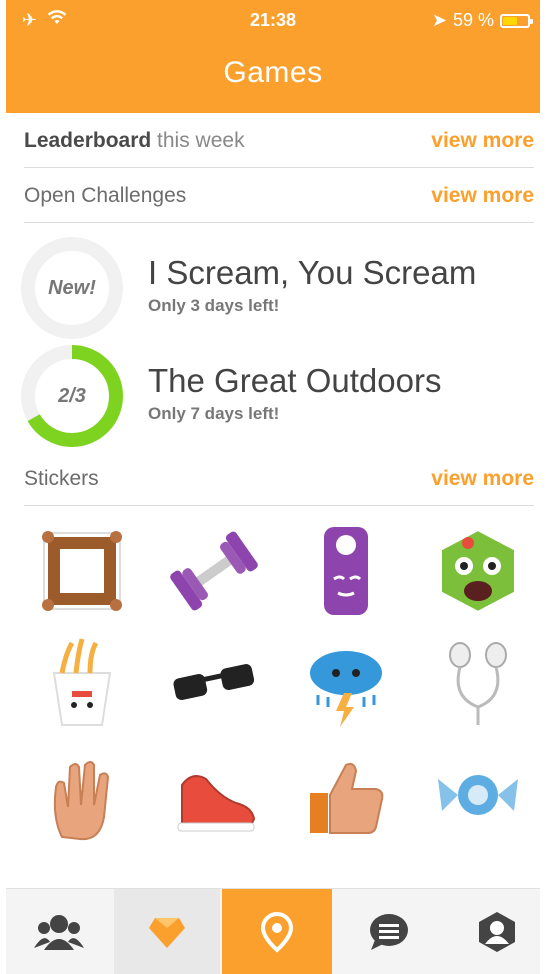 The image size is (546, 974). I want to click on waving-hand-icon, so click(82, 795).